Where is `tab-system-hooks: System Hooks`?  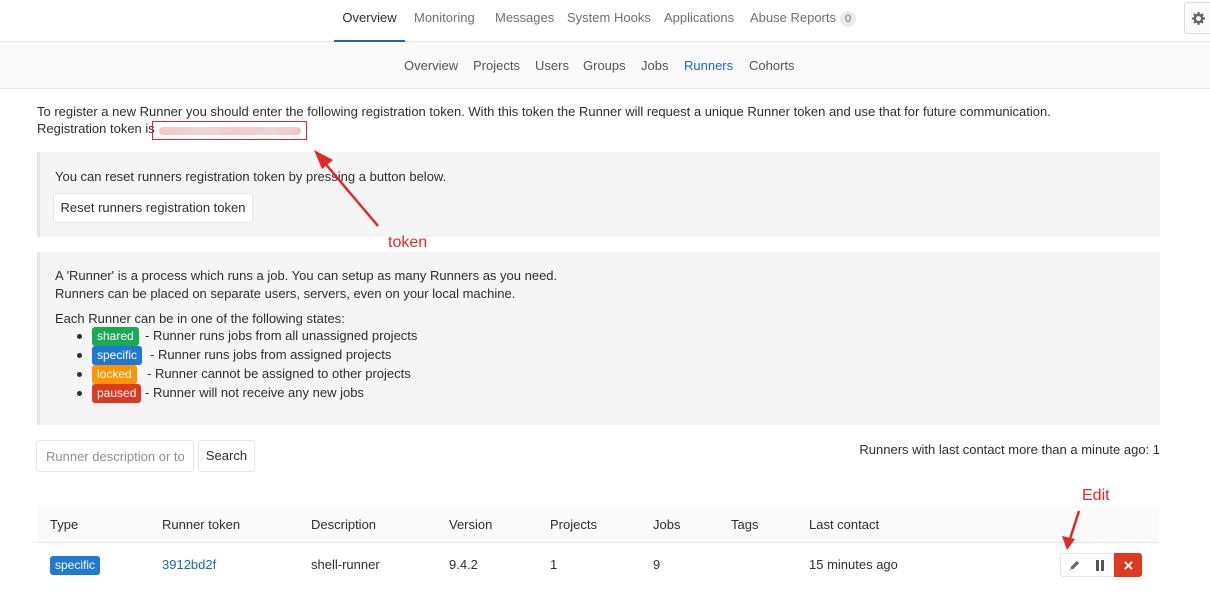 tab-system-hooks: System Hooks is located at coordinates (609, 21).